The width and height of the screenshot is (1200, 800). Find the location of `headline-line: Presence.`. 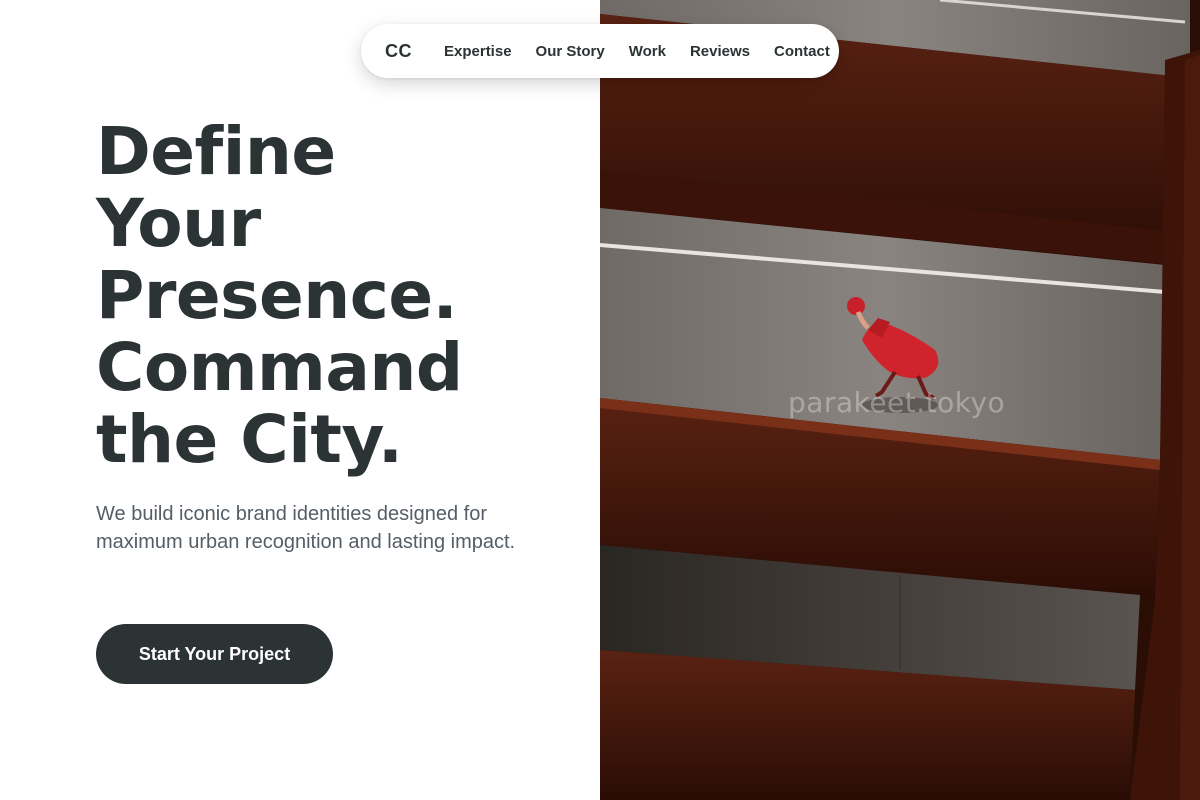

headline-line: Presence. is located at coordinates (277, 295).